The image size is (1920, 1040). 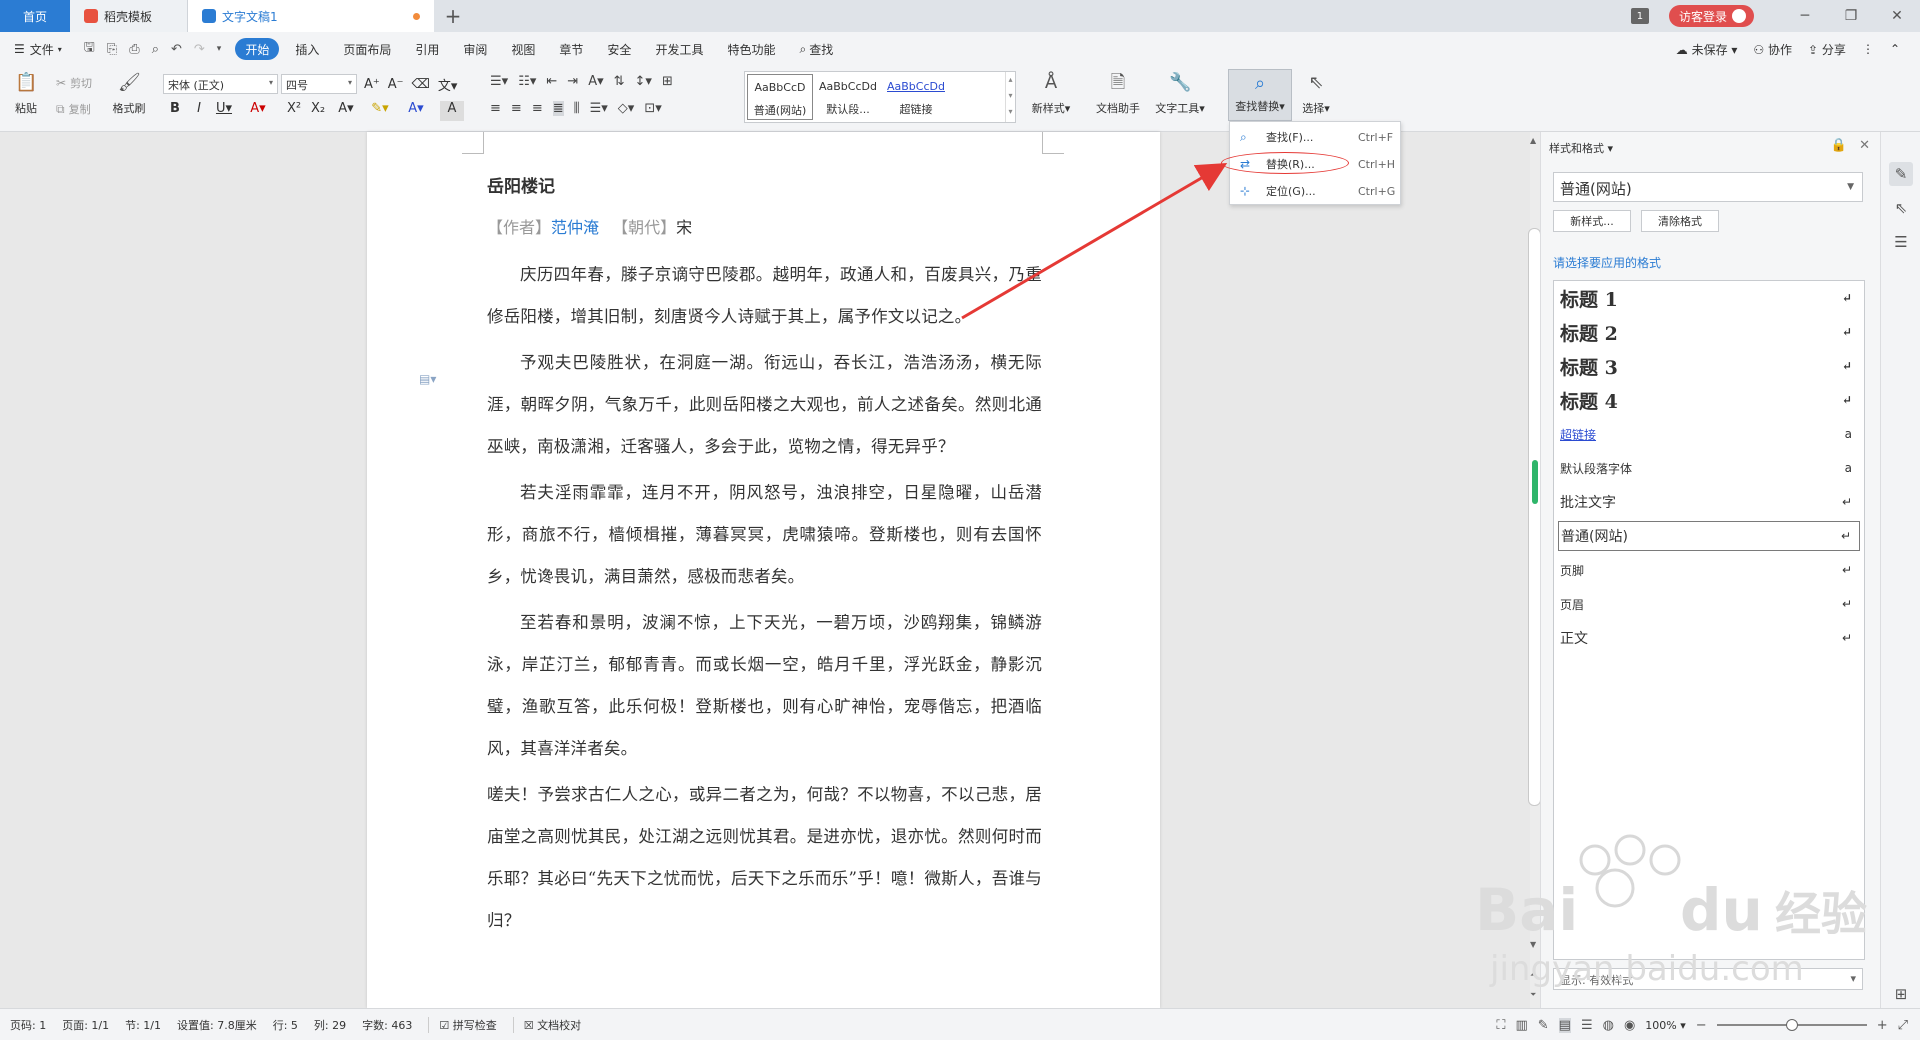 I want to click on status-row: 行: 5, so click(x=285, y=1025).